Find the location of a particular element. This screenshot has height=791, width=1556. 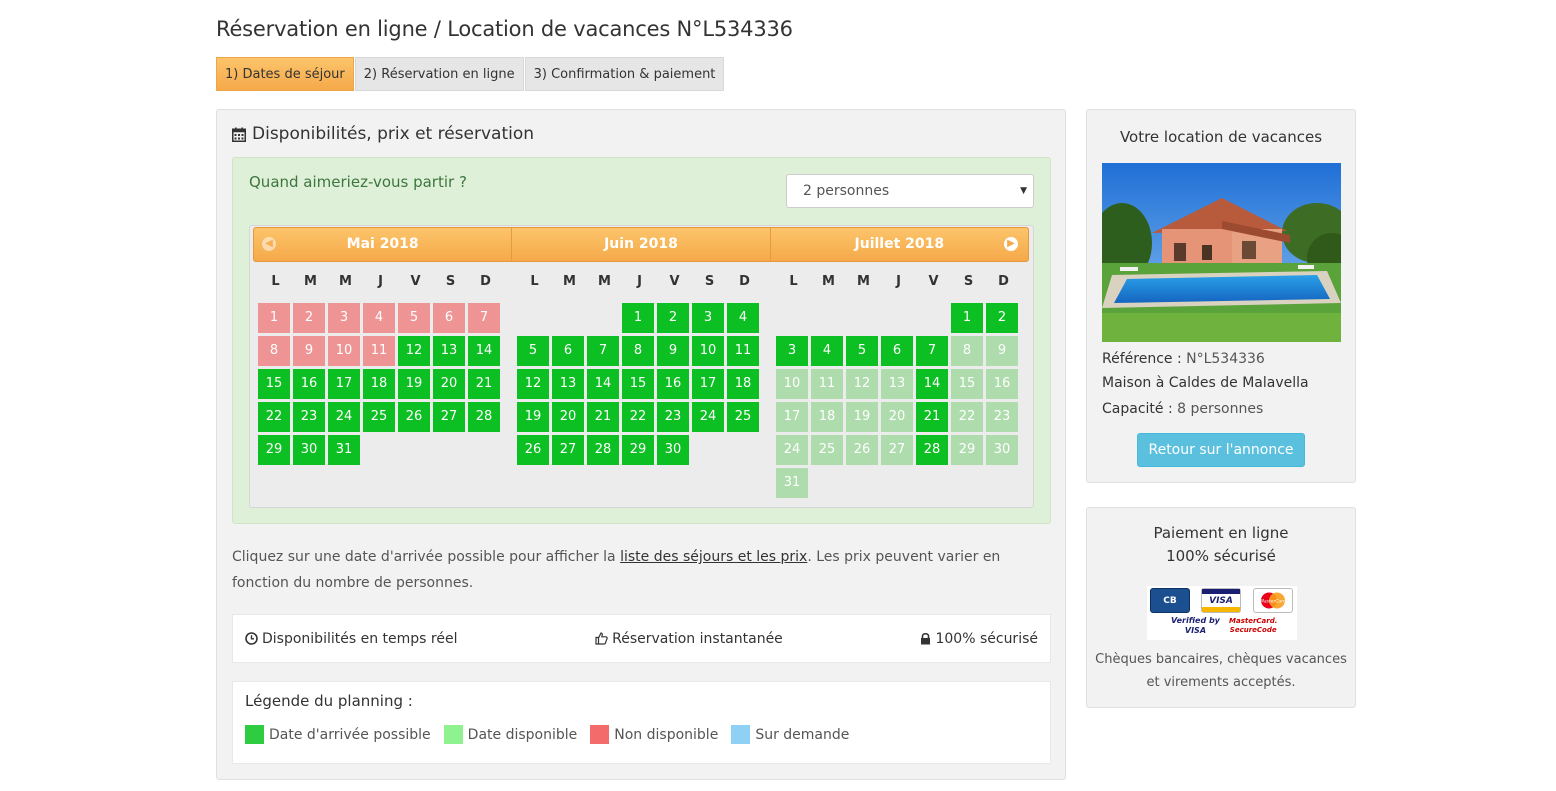

step-confirmation: 3) Confirmation & paiement is located at coordinates (624, 74).